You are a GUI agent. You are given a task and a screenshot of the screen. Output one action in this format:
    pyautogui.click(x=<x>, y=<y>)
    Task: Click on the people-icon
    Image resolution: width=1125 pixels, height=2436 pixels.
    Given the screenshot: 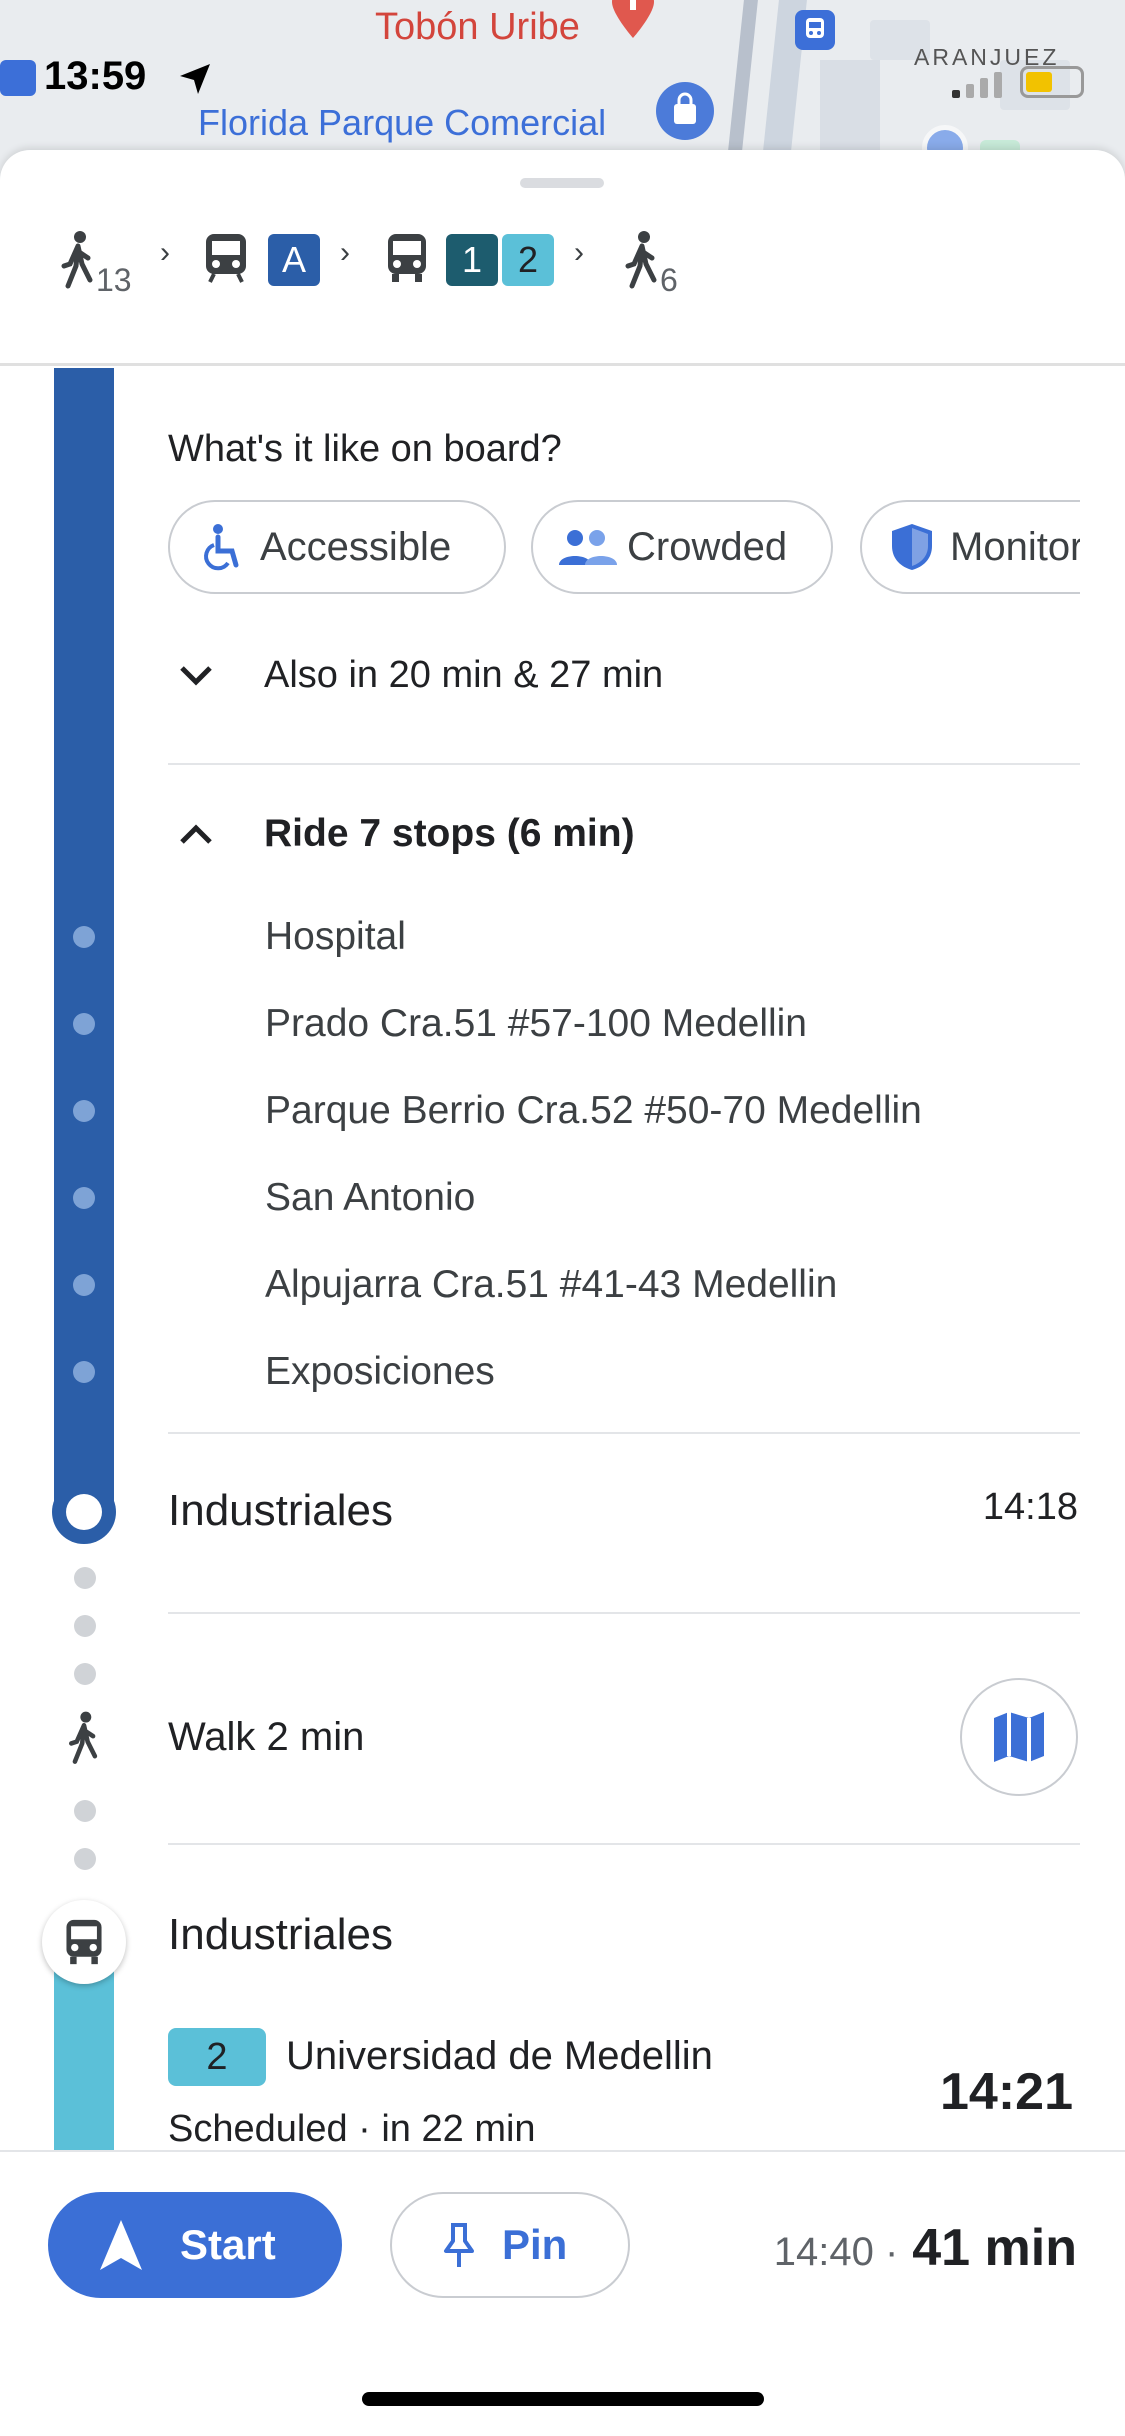 What is the action you would take?
    pyautogui.click(x=588, y=547)
    